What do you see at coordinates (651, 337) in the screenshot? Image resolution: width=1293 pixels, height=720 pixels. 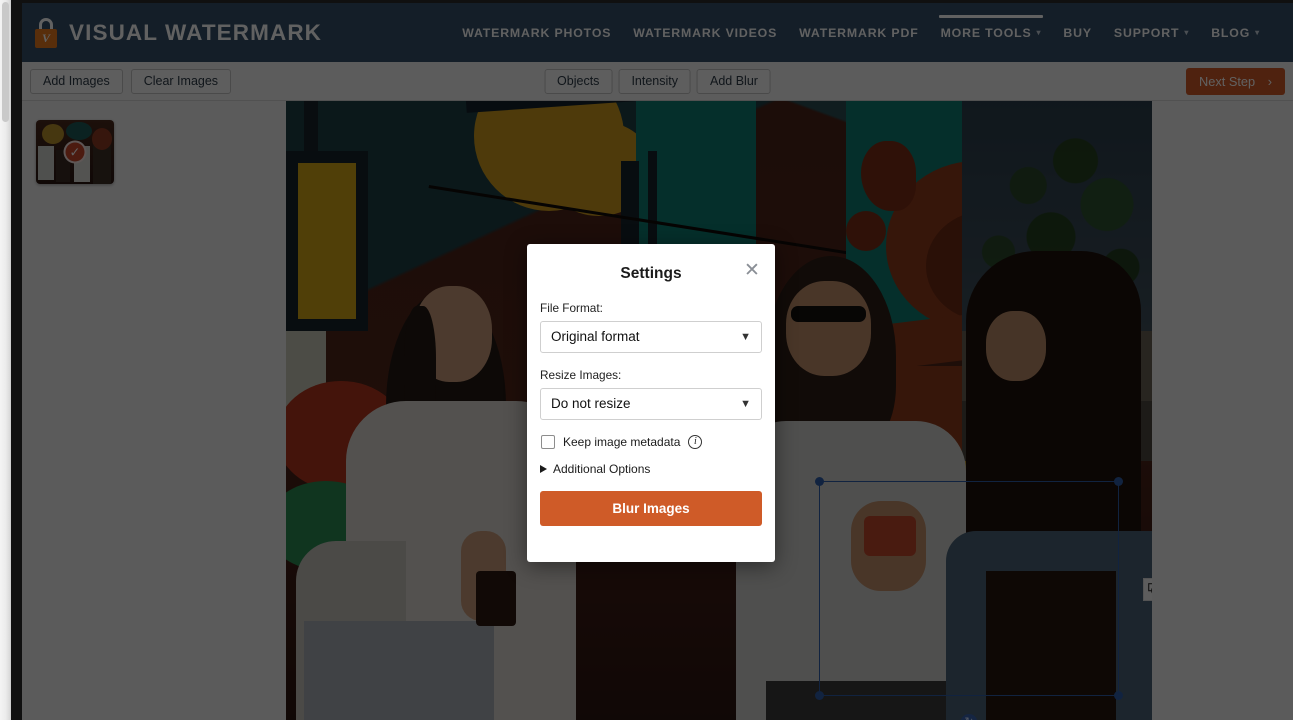 I see `file-format-select: Original format ▼` at bounding box center [651, 337].